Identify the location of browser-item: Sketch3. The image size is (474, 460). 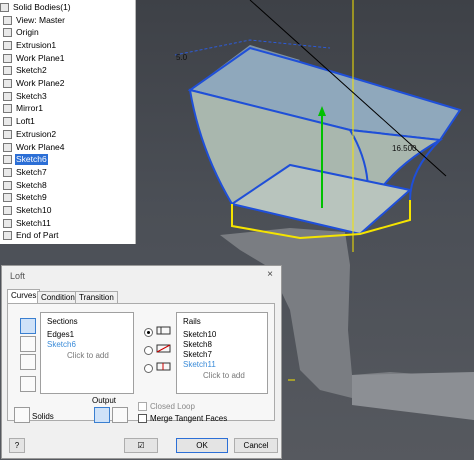
(25, 96).